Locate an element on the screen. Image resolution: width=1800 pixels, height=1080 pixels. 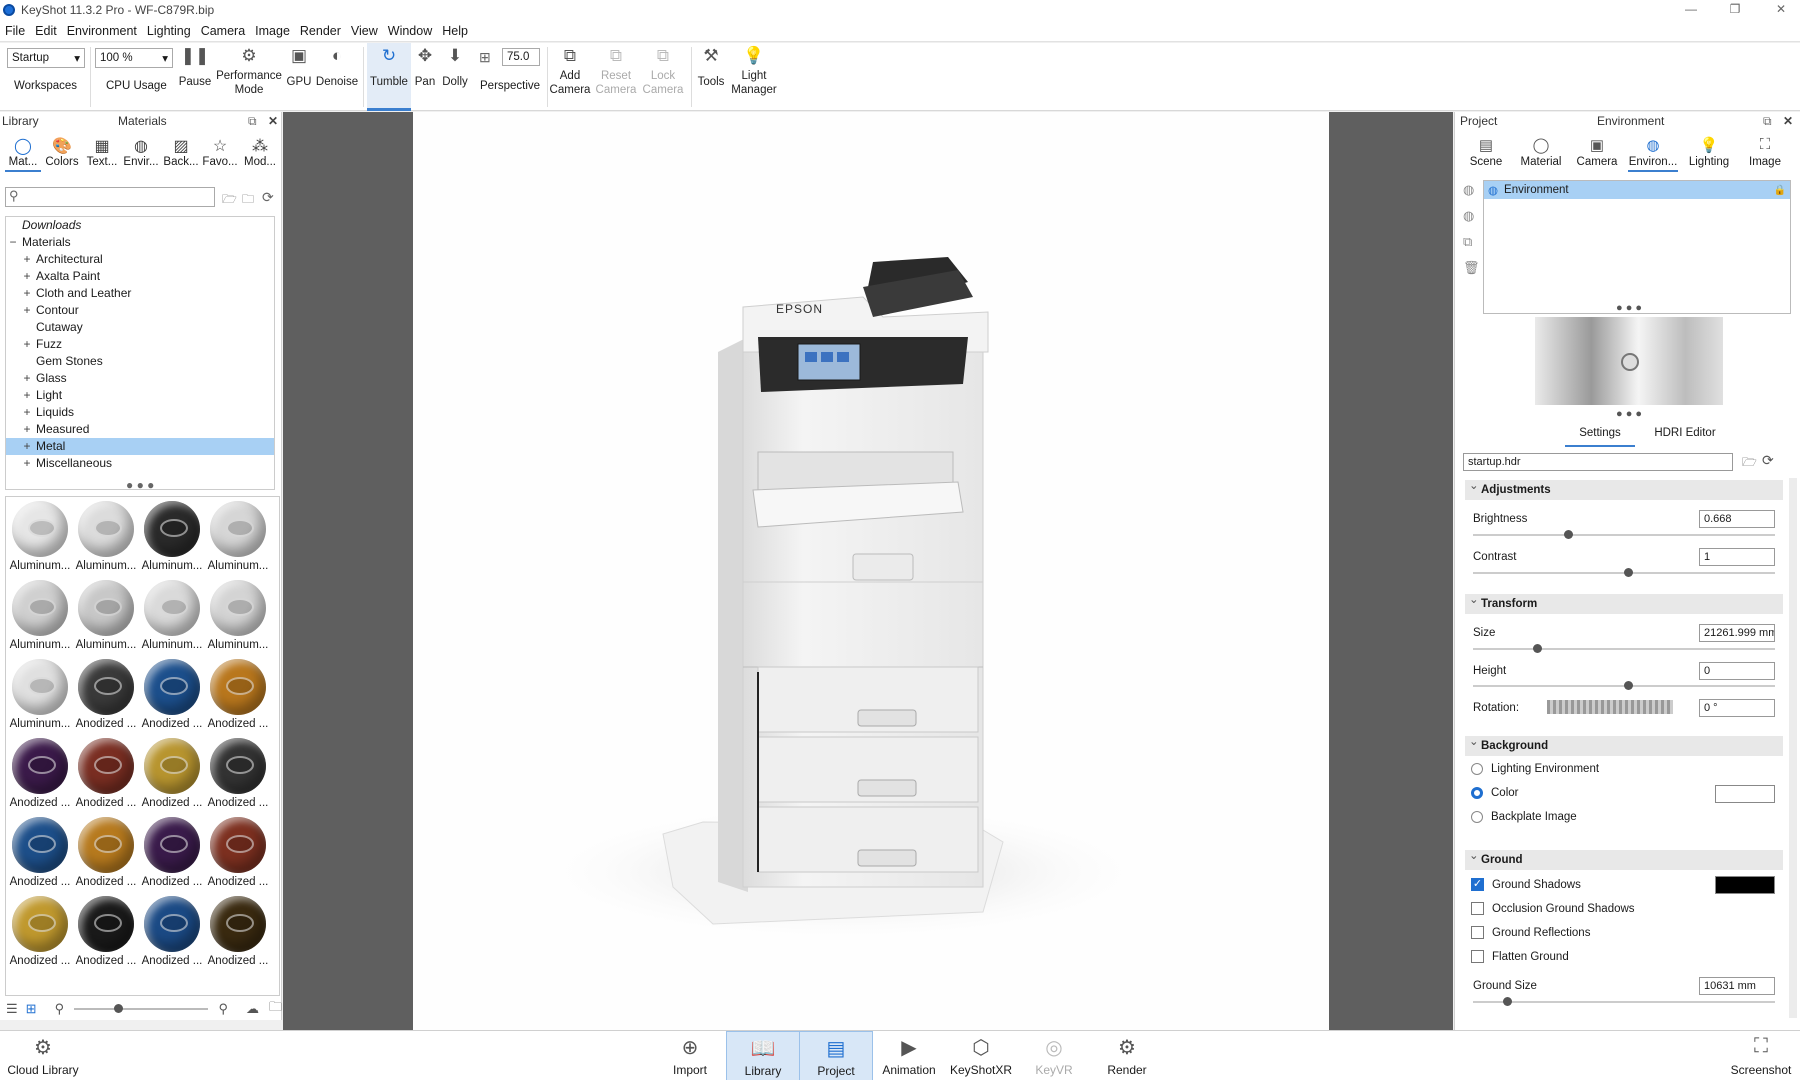
brightness-slider is located at coordinates (1624, 534).